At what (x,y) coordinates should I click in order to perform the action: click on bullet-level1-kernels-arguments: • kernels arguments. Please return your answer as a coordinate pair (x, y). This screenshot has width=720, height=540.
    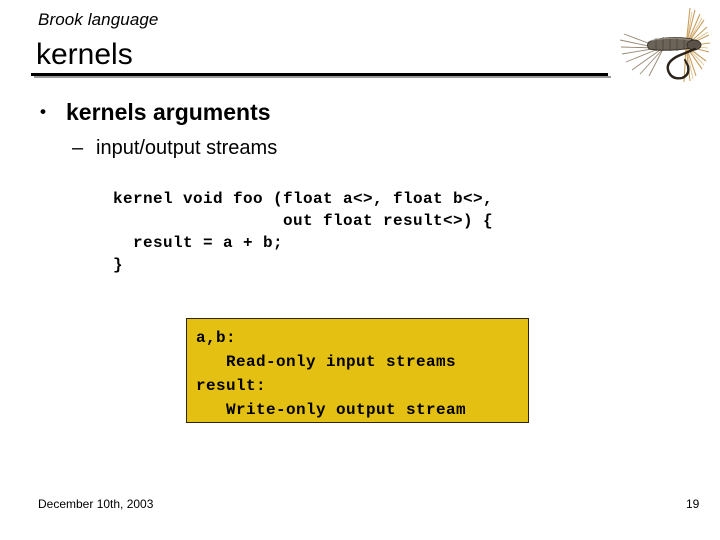
    Looking at the image, I should click on (155, 112).